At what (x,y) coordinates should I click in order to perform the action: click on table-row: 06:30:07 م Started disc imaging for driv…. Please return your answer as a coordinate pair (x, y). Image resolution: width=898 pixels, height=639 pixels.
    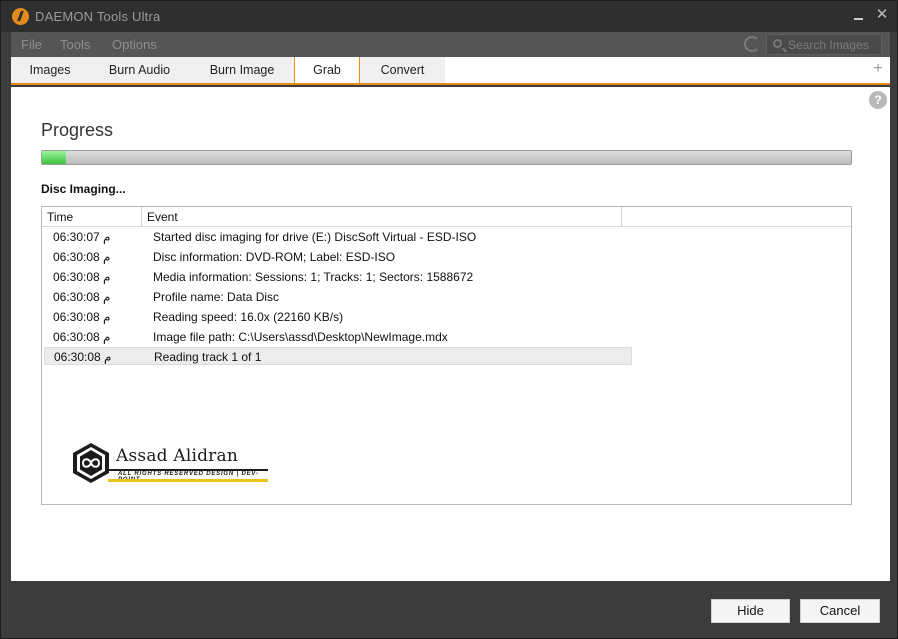
    Looking at the image, I should click on (338, 237).